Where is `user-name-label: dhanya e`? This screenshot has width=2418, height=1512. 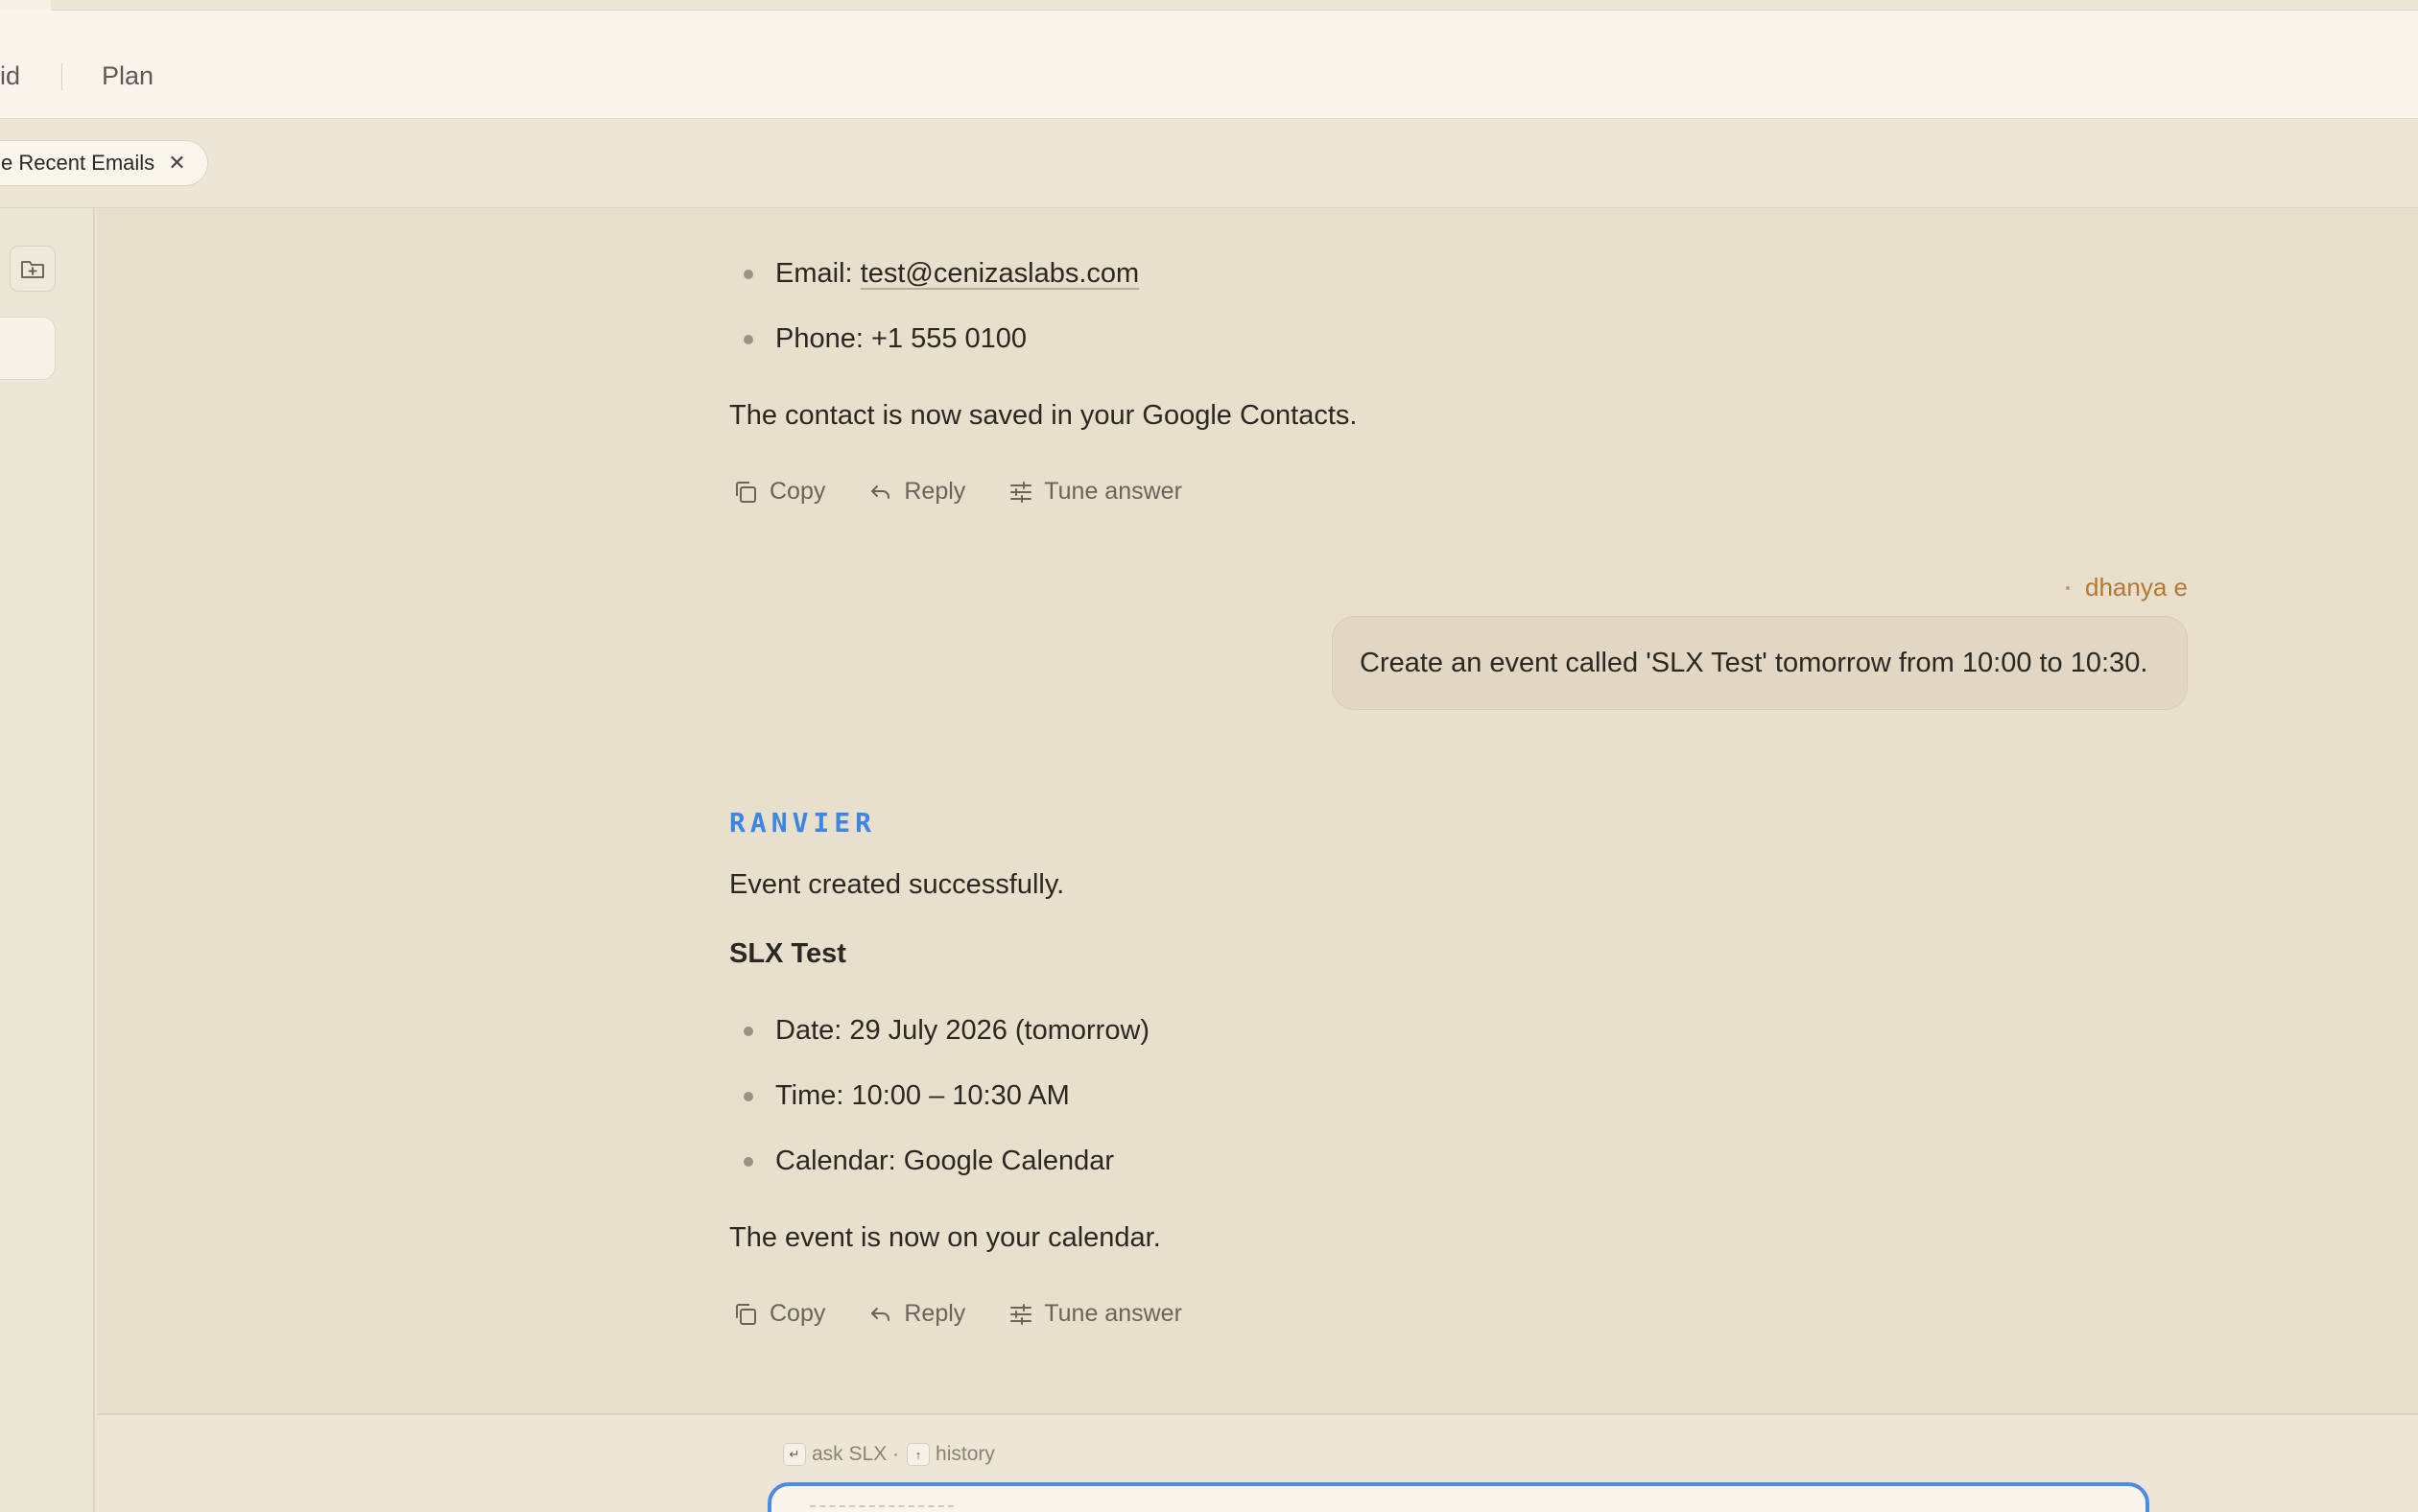 user-name-label: dhanya e is located at coordinates (2127, 587).